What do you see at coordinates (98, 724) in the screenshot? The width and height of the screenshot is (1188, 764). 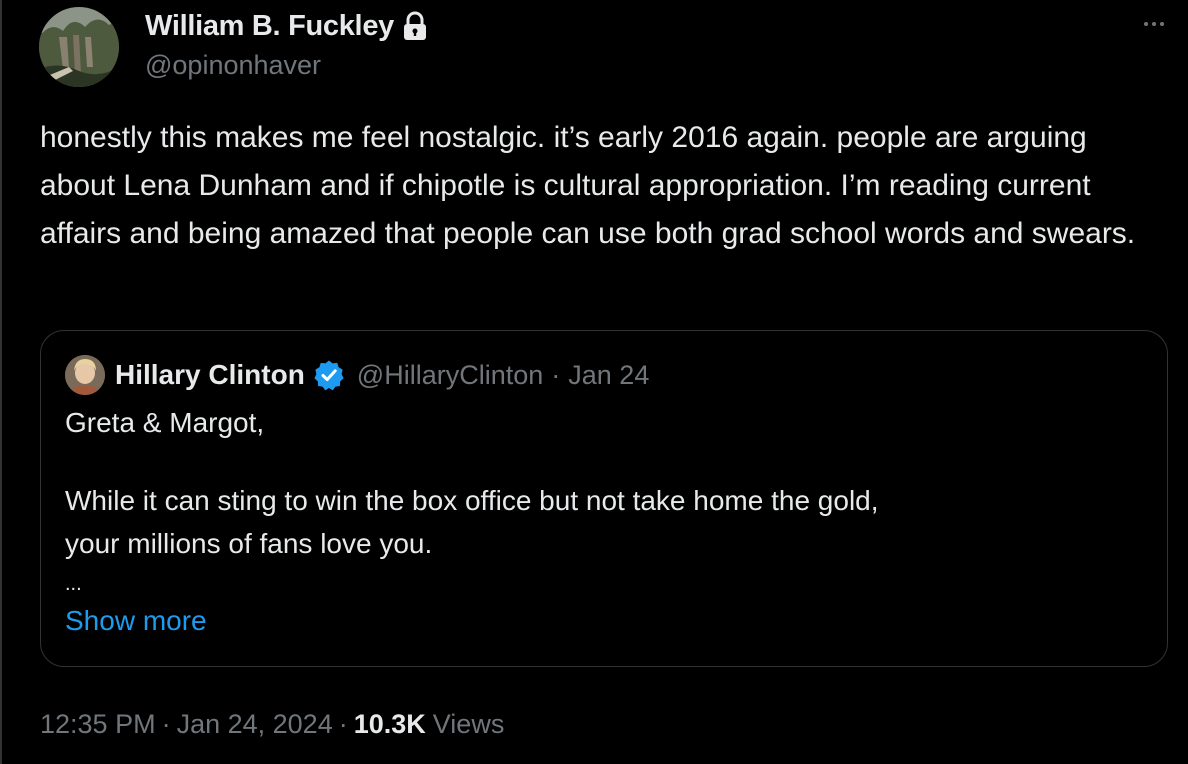 I see `tweet-time: 12:35 PM` at bounding box center [98, 724].